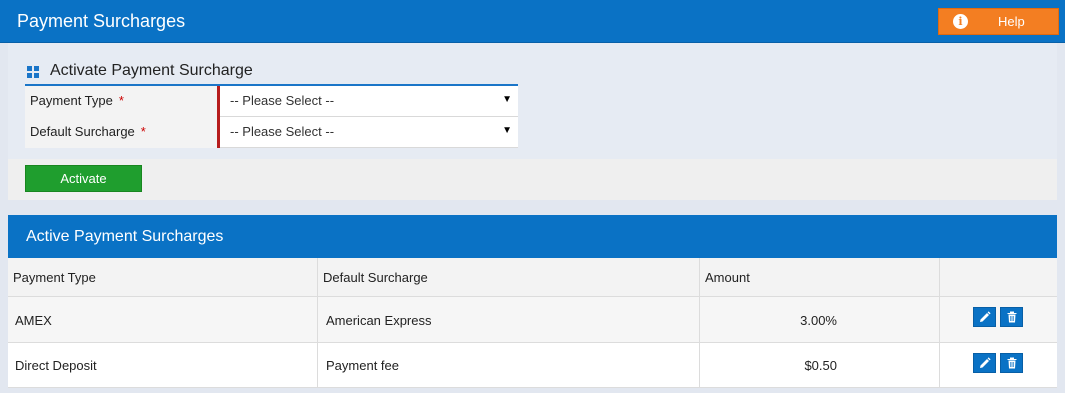 Image resolution: width=1065 pixels, height=393 pixels. Describe the element at coordinates (101, 21) in the screenshot. I see `page-title: Payment Surcharges` at that location.